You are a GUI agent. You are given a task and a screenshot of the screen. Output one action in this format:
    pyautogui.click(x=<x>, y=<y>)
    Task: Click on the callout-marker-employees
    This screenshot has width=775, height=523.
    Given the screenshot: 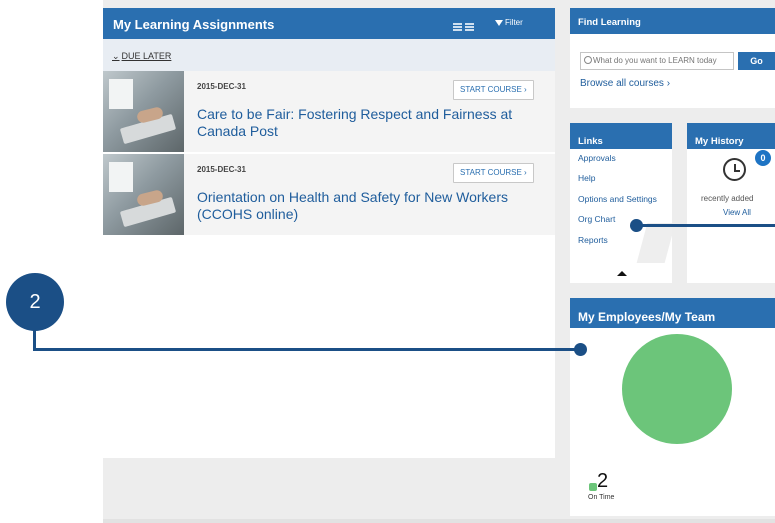 What is the action you would take?
    pyautogui.click(x=580, y=349)
    